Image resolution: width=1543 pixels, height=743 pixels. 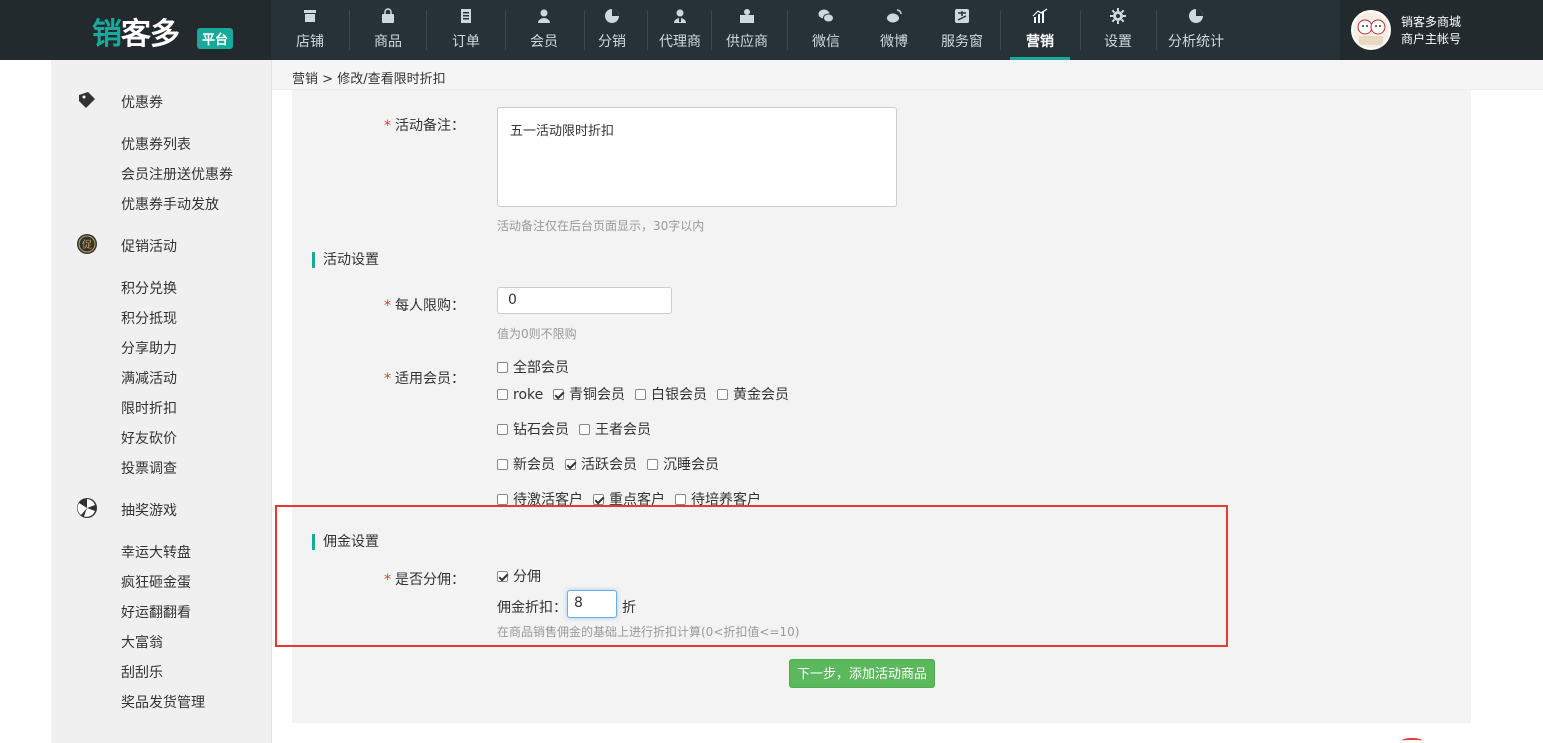 What do you see at coordinates (142, 672) in the screenshot?
I see `sidebar-item-scratch: 刮刮乐` at bounding box center [142, 672].